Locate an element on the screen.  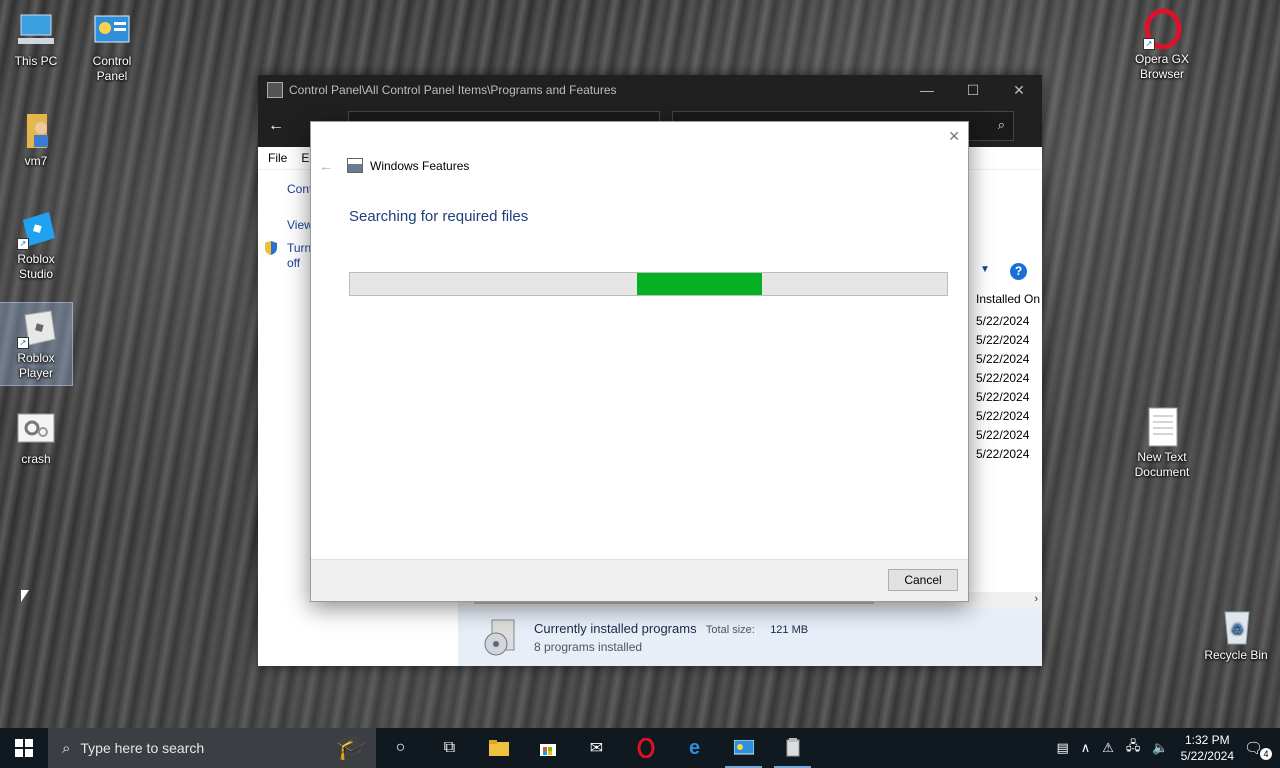
maximize-button: ☐ is located at coordinates (973, 90).